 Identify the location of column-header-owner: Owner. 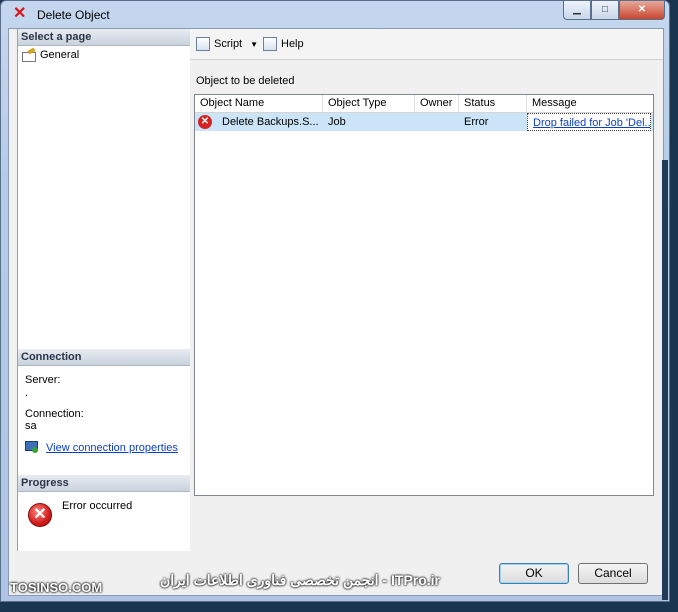
(437, 103).